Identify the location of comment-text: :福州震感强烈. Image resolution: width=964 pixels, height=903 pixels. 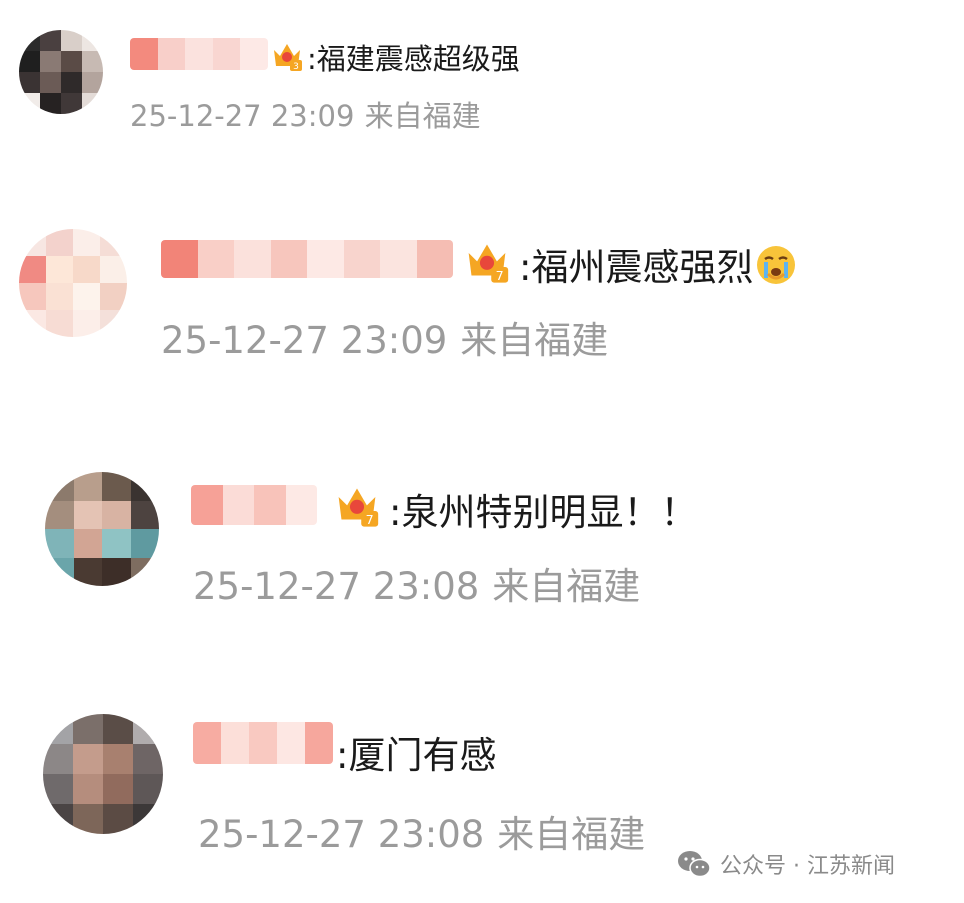
(658, 264).